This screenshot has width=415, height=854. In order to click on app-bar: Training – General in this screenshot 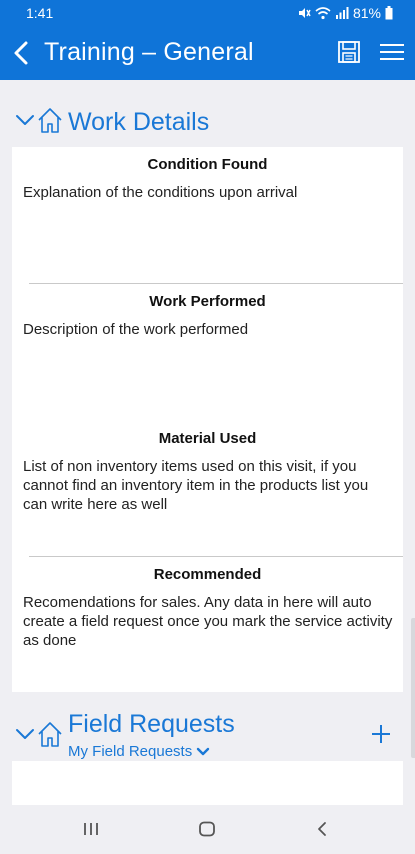, I will do `click(207, 53)`.